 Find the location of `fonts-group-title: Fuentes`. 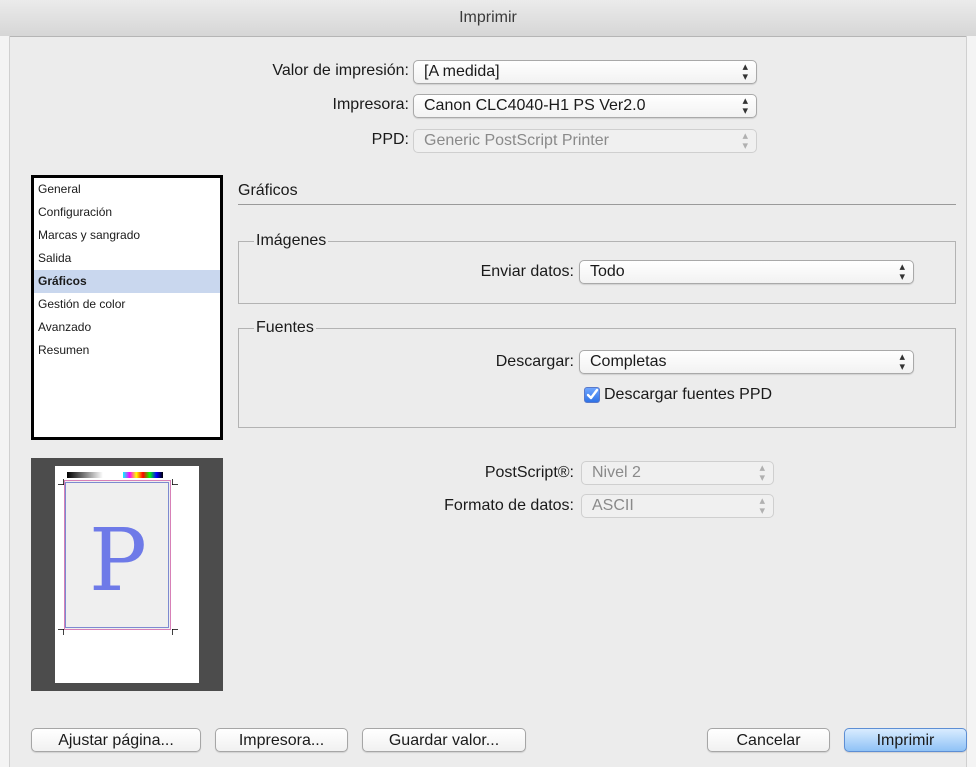

fonts-group-title: Fuentes is located at coordinates (285, 328).